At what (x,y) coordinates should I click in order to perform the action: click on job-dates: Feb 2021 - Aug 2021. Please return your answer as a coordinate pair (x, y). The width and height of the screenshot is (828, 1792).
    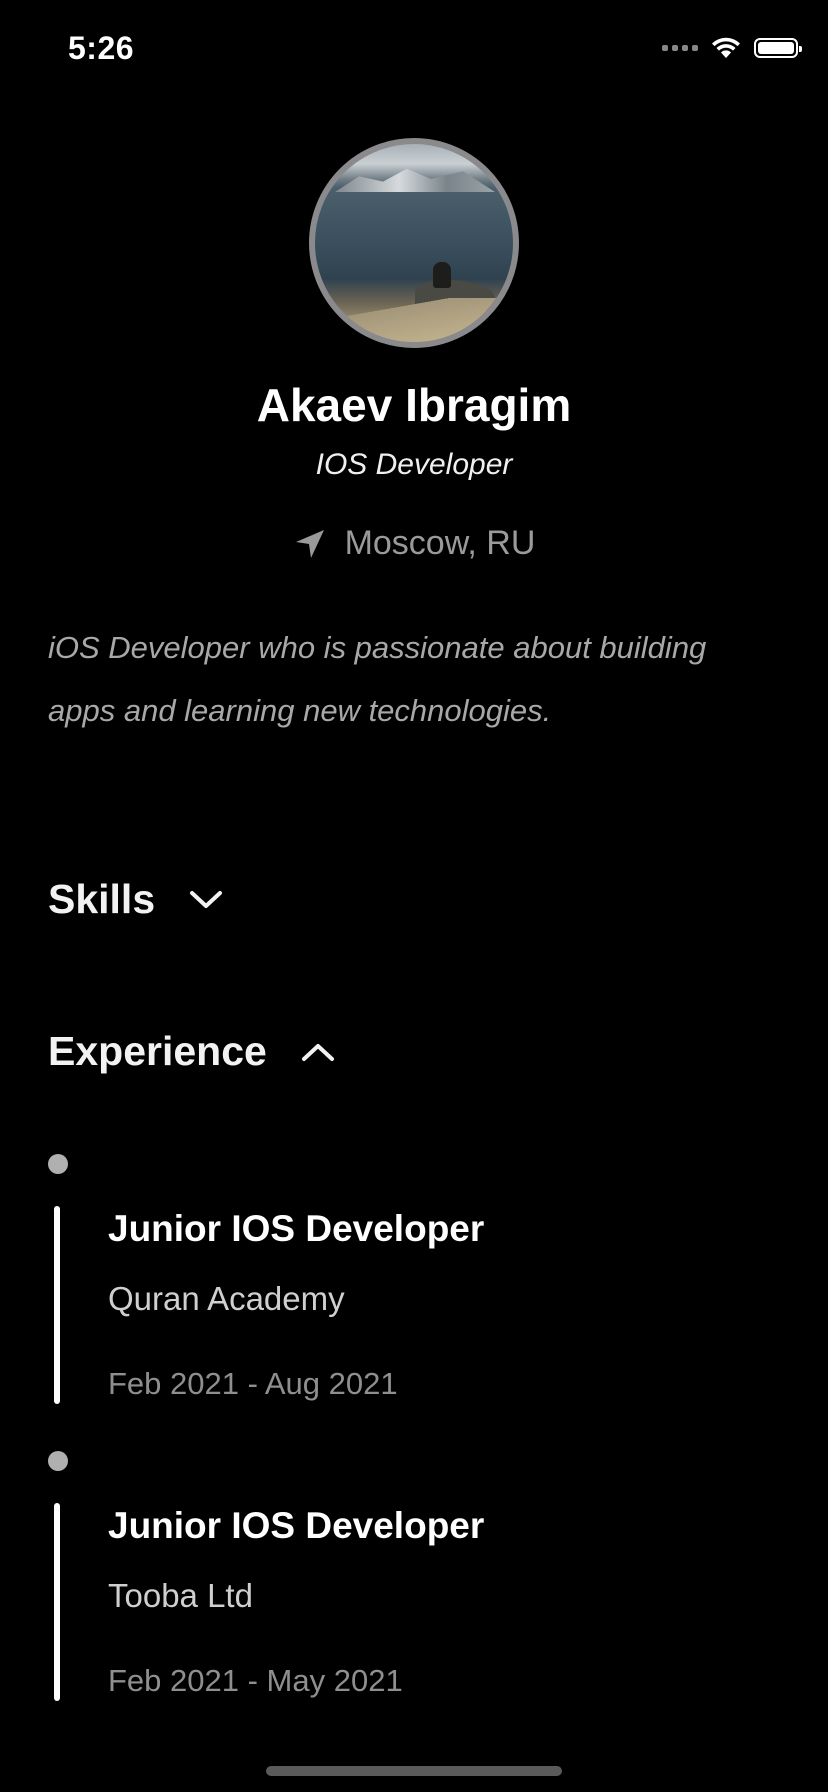
    Looking at the image, I should click on (253, 1383).